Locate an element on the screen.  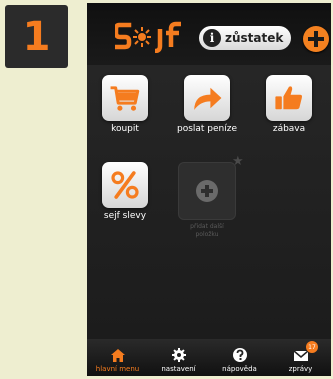
tile-label: koupit is located at coordinates (125, 129).